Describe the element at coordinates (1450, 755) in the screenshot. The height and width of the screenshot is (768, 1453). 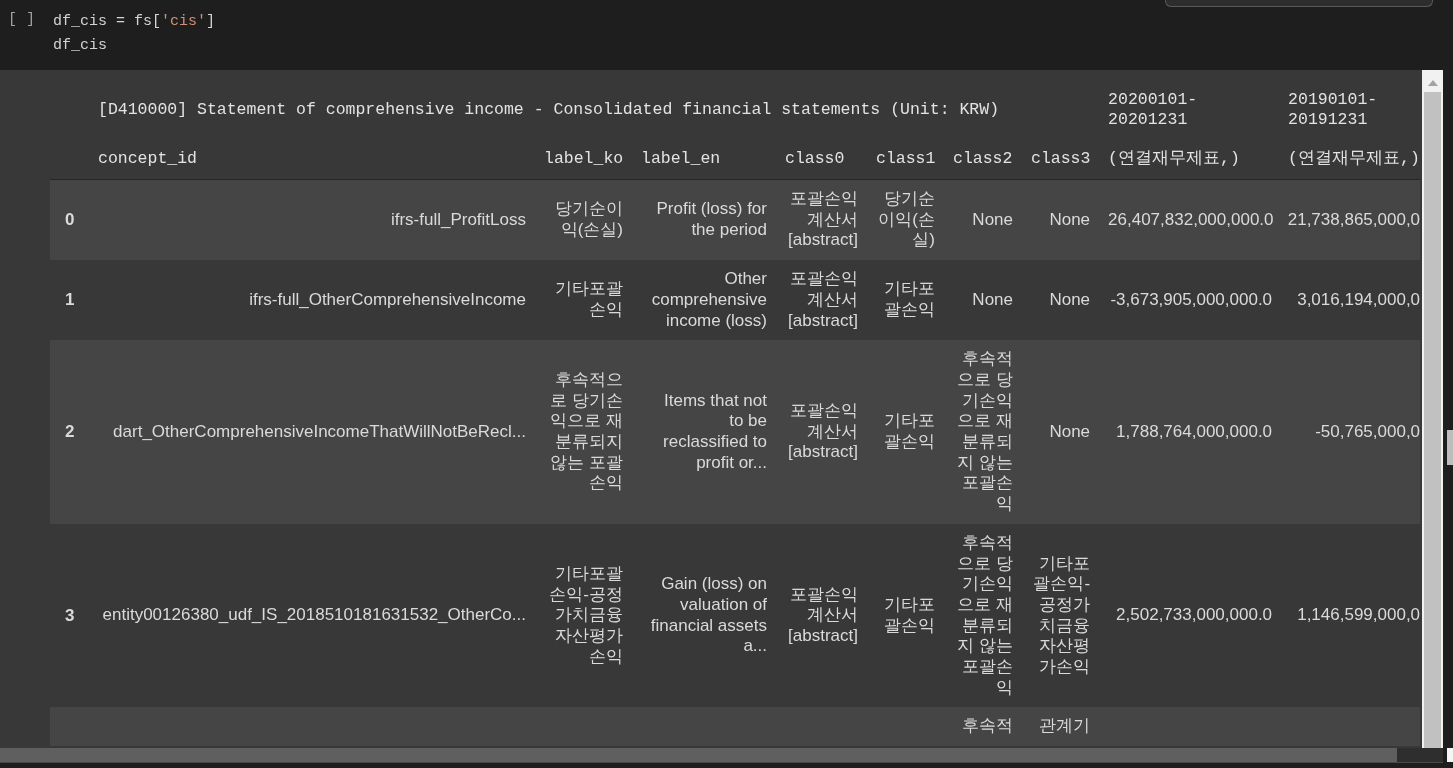
I see `scroll-corner` at that location.